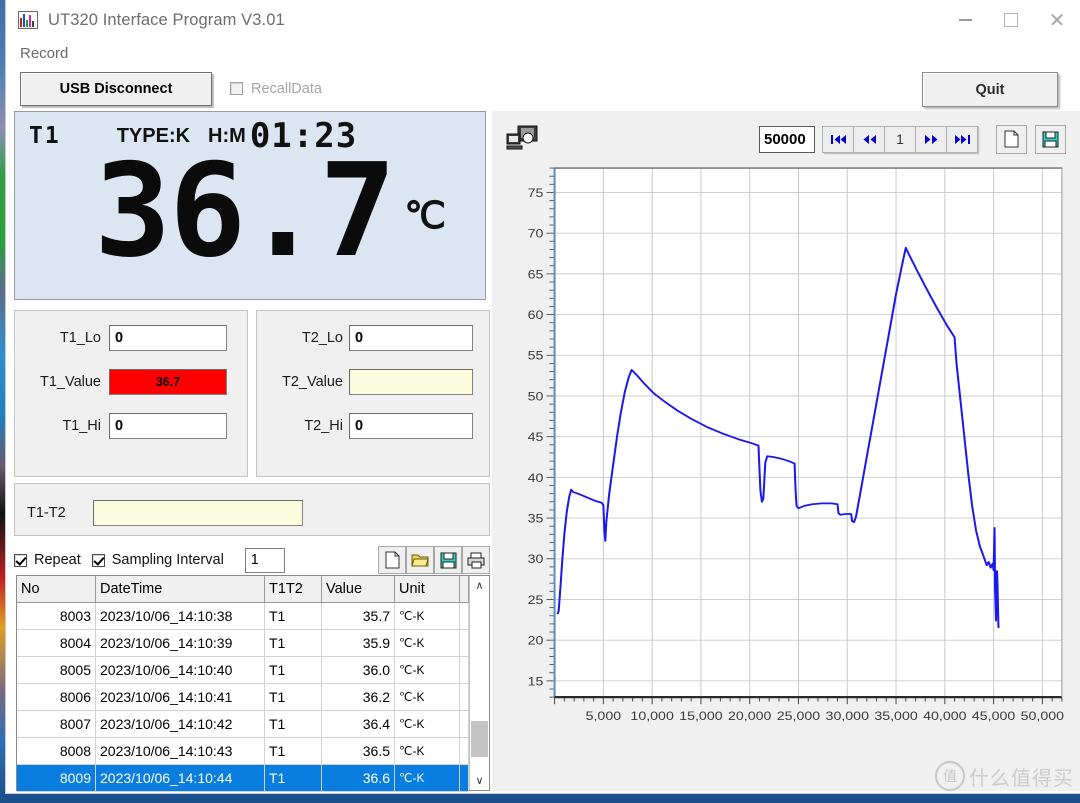 The width and height of the screenshot is (1080, 803). I want to click on page-number-display: 1, so click(900, 139).